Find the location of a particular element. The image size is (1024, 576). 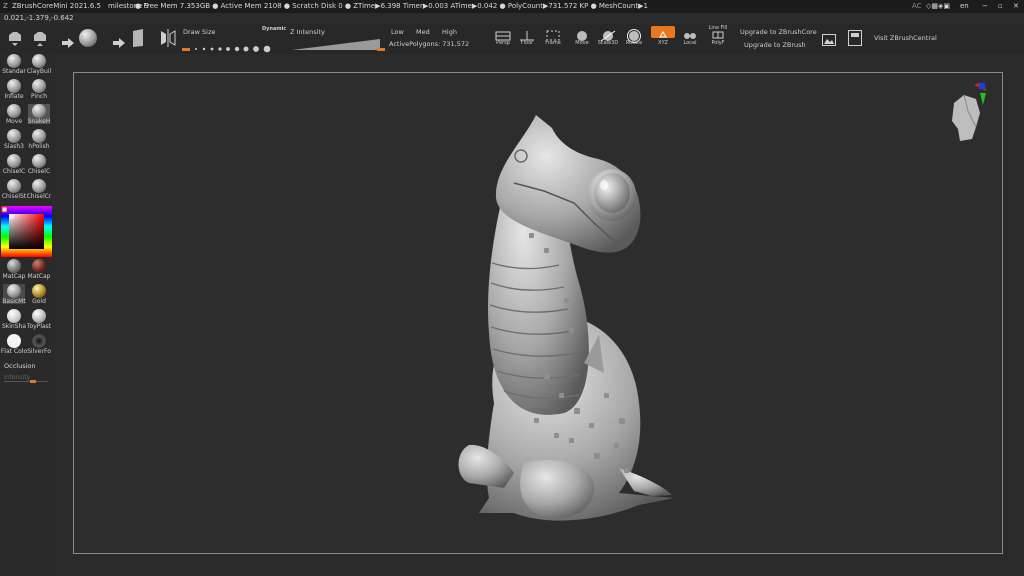

draw-size-slider-handle is located at coordinates (186, 49).